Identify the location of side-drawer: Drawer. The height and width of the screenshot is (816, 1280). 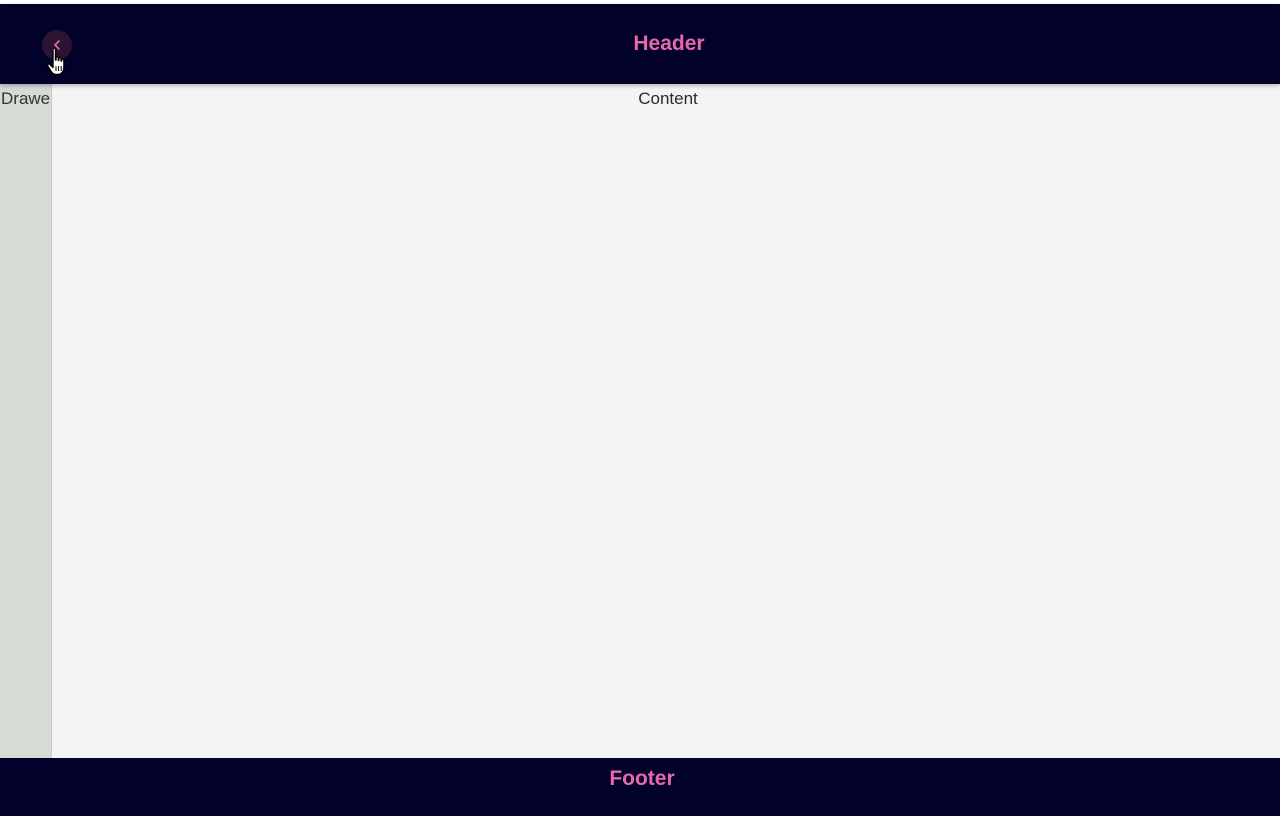
(26, 421).